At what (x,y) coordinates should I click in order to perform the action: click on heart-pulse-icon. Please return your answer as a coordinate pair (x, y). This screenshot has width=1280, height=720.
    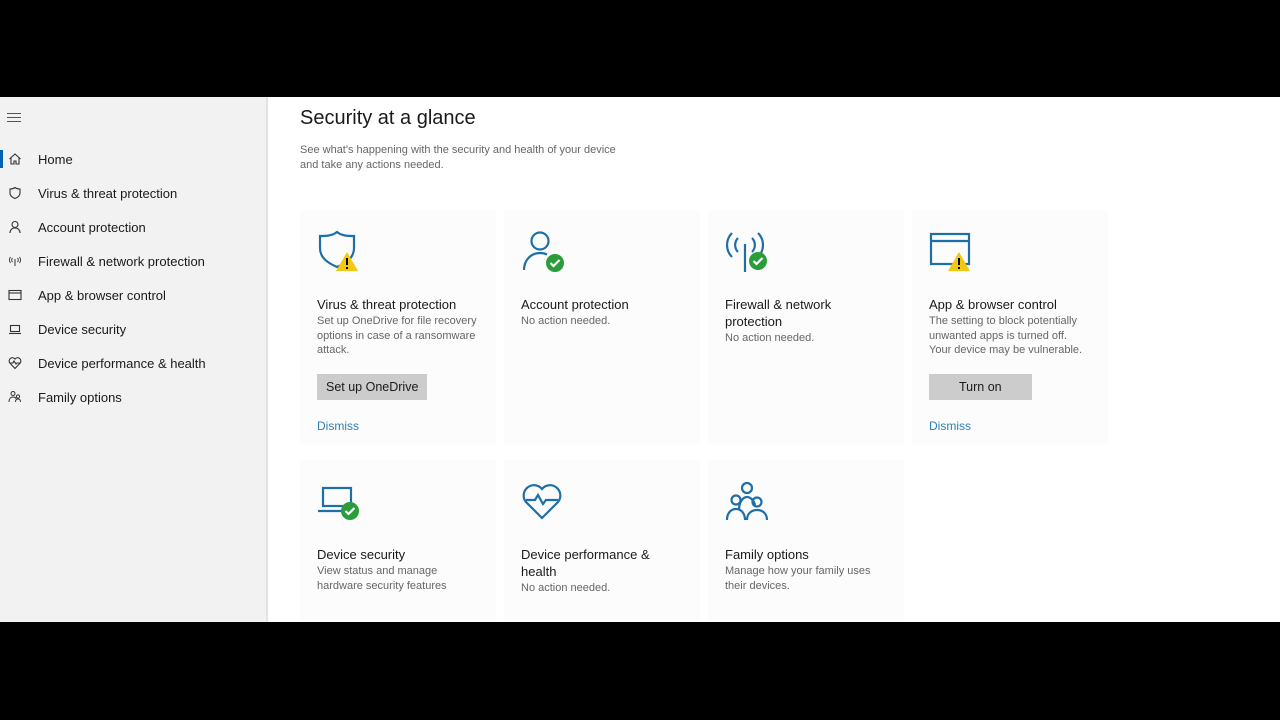
    Looking at the image, I should click on (542, 502).